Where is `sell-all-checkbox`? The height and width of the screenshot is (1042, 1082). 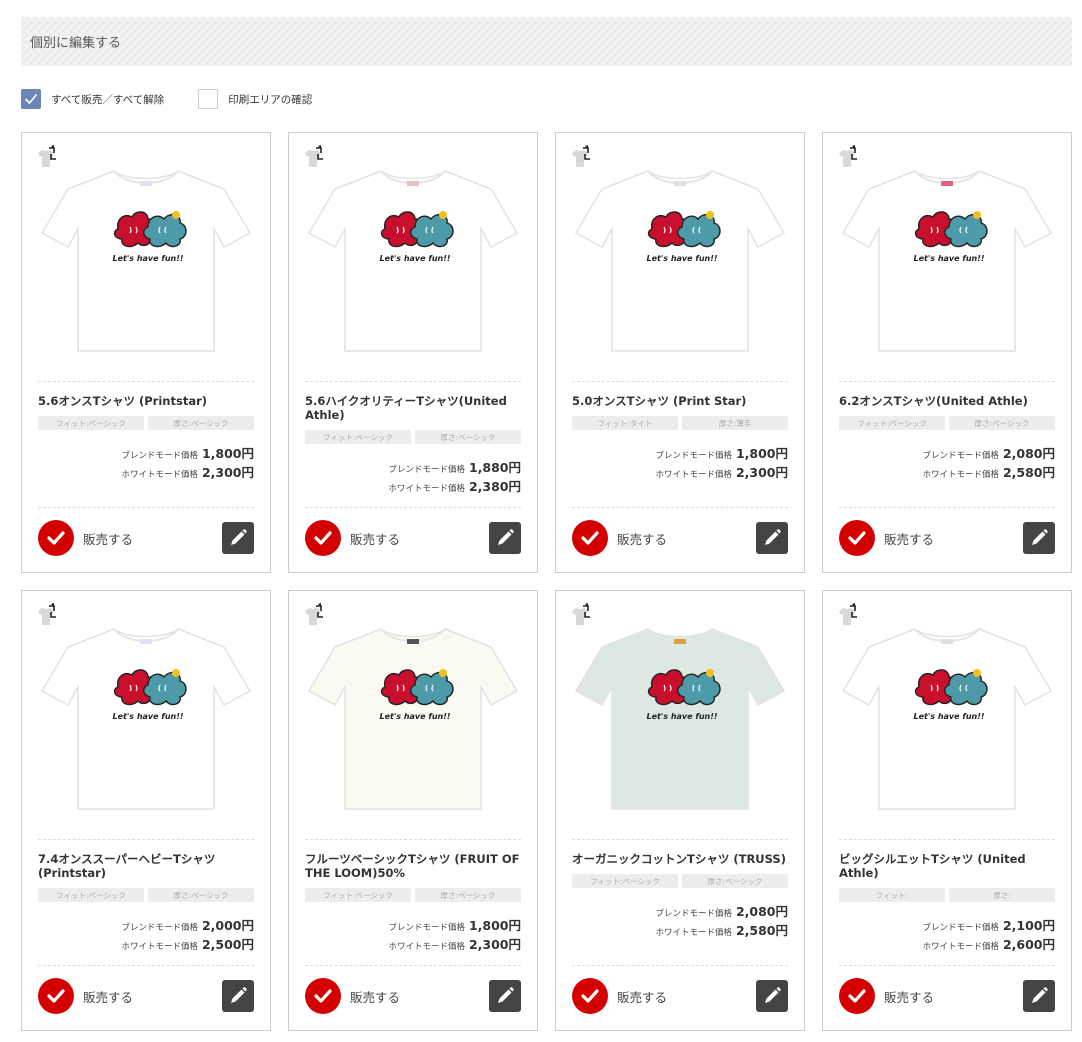
sell-all-checkbox is located at coordinates (31, 99).